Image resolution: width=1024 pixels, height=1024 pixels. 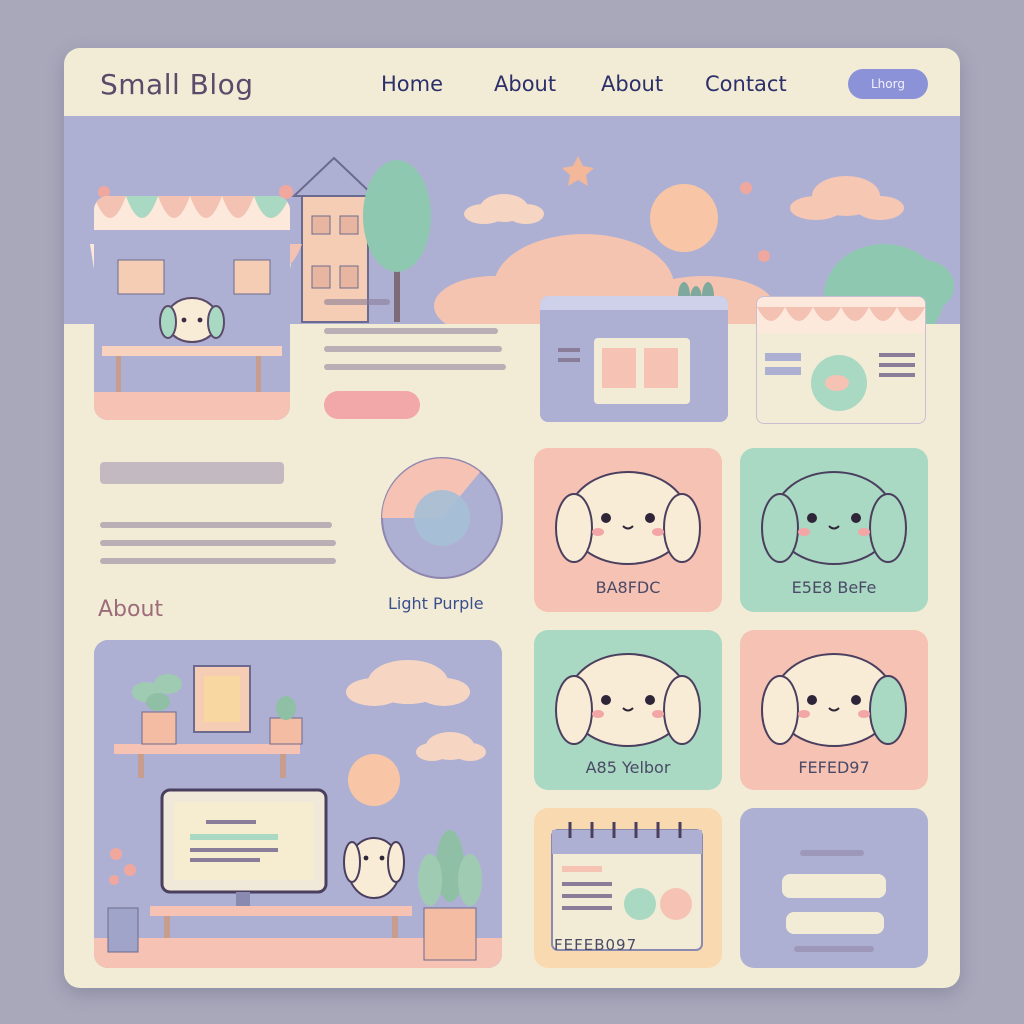 What do you see at coordinates (628, 888) in the screenshot?
I see `calendar-card: FEFEB097` at bounding box center [628, 888].